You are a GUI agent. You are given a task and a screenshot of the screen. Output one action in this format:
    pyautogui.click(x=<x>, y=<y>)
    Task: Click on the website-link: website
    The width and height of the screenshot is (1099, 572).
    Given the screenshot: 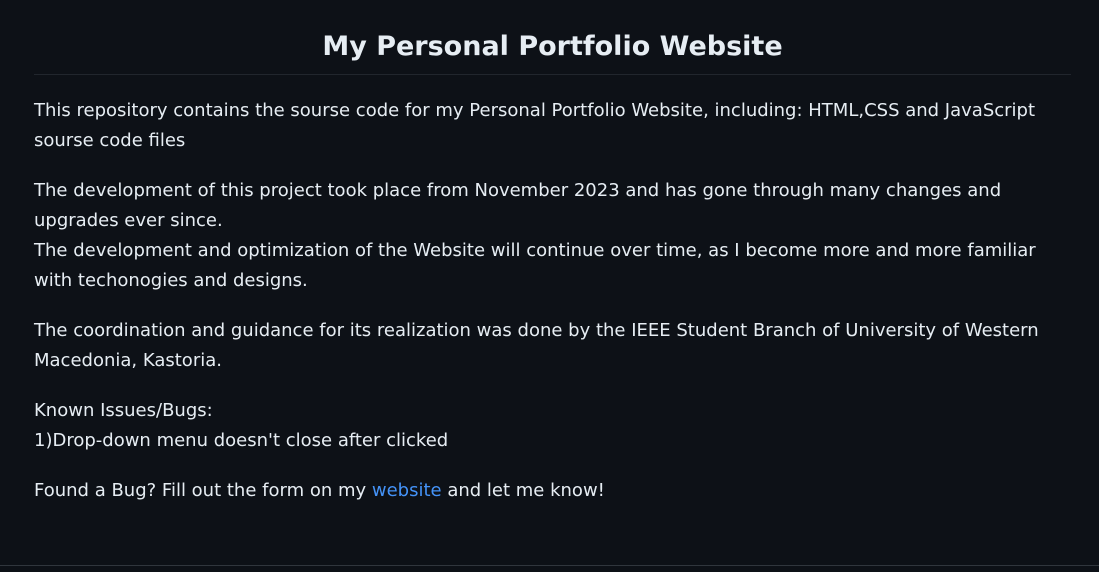 What is the action you would take?
    pyautogui.click(x=407, y=490)
    